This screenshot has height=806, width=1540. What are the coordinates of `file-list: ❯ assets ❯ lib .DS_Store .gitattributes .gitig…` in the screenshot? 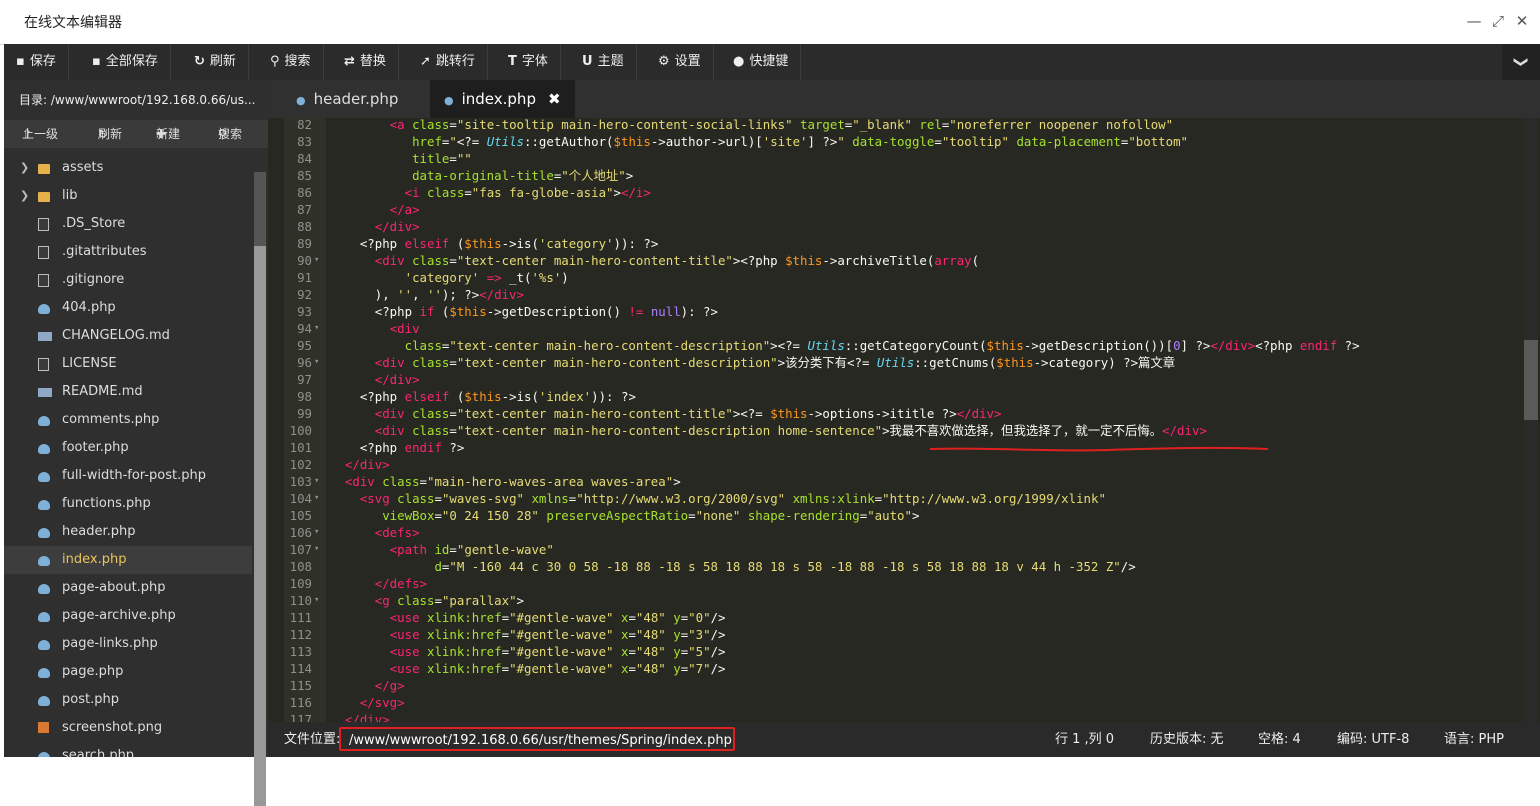 It's located at (128, 455).